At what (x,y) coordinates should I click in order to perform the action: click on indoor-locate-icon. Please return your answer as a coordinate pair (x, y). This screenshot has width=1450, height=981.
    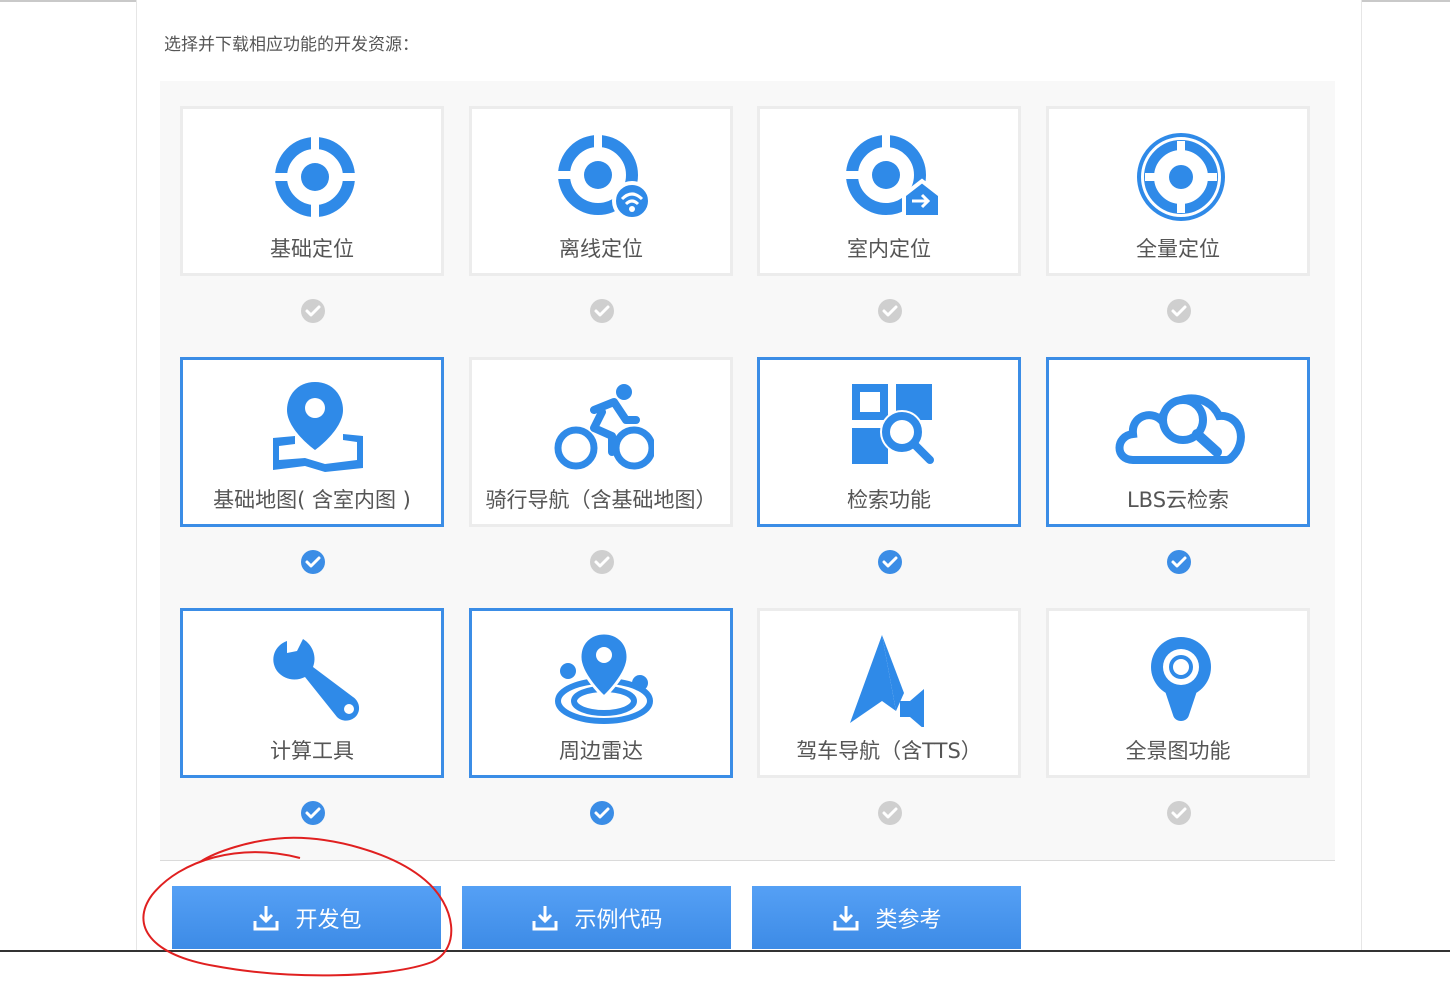
    Looking at the image, I should click on (892, 177).